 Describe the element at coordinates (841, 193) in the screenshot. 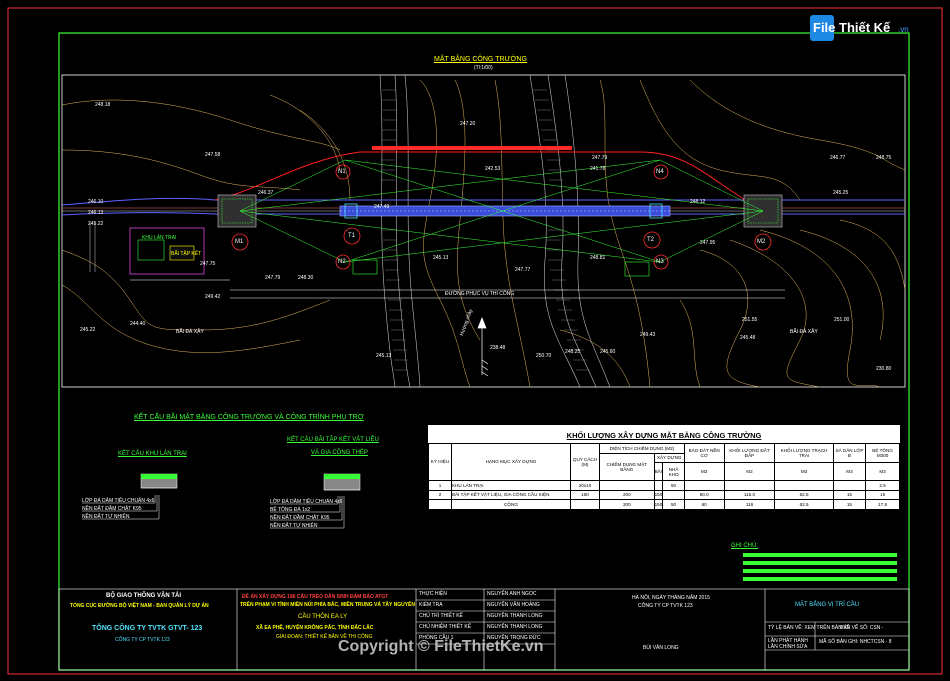

I see `elevation: 245.25` at that location.